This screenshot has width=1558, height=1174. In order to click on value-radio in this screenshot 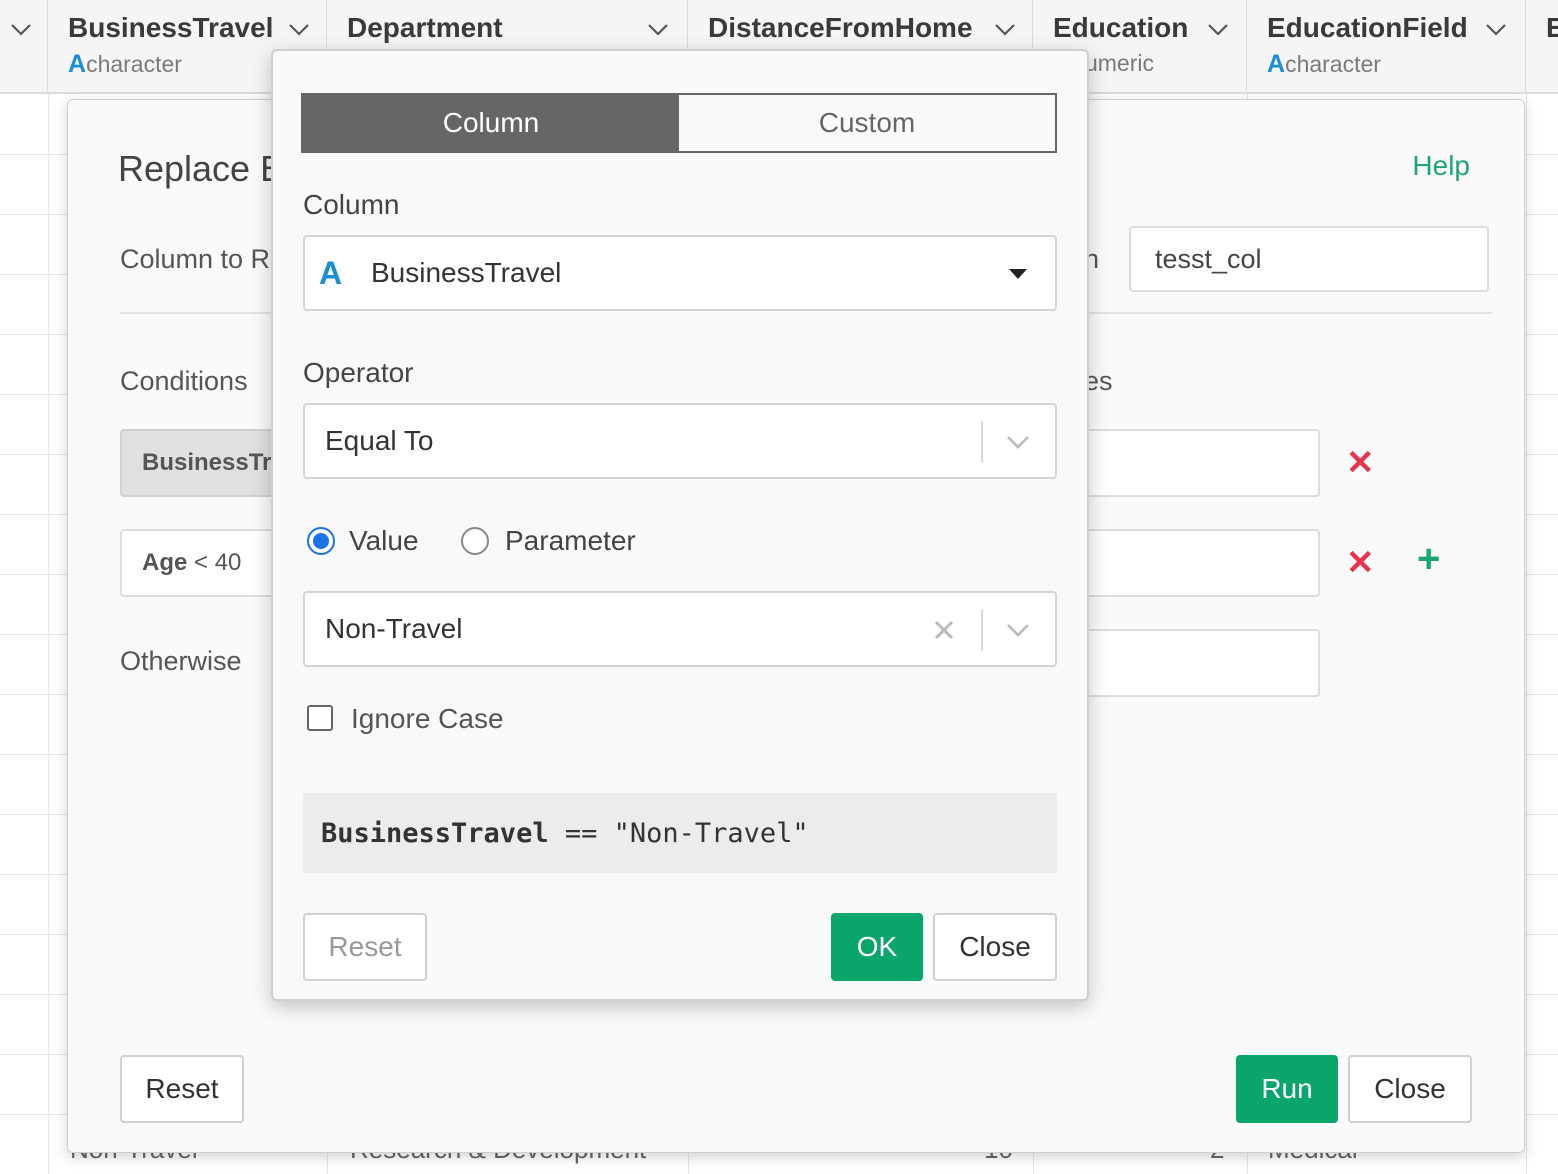, I will do `click(321, 541)`.